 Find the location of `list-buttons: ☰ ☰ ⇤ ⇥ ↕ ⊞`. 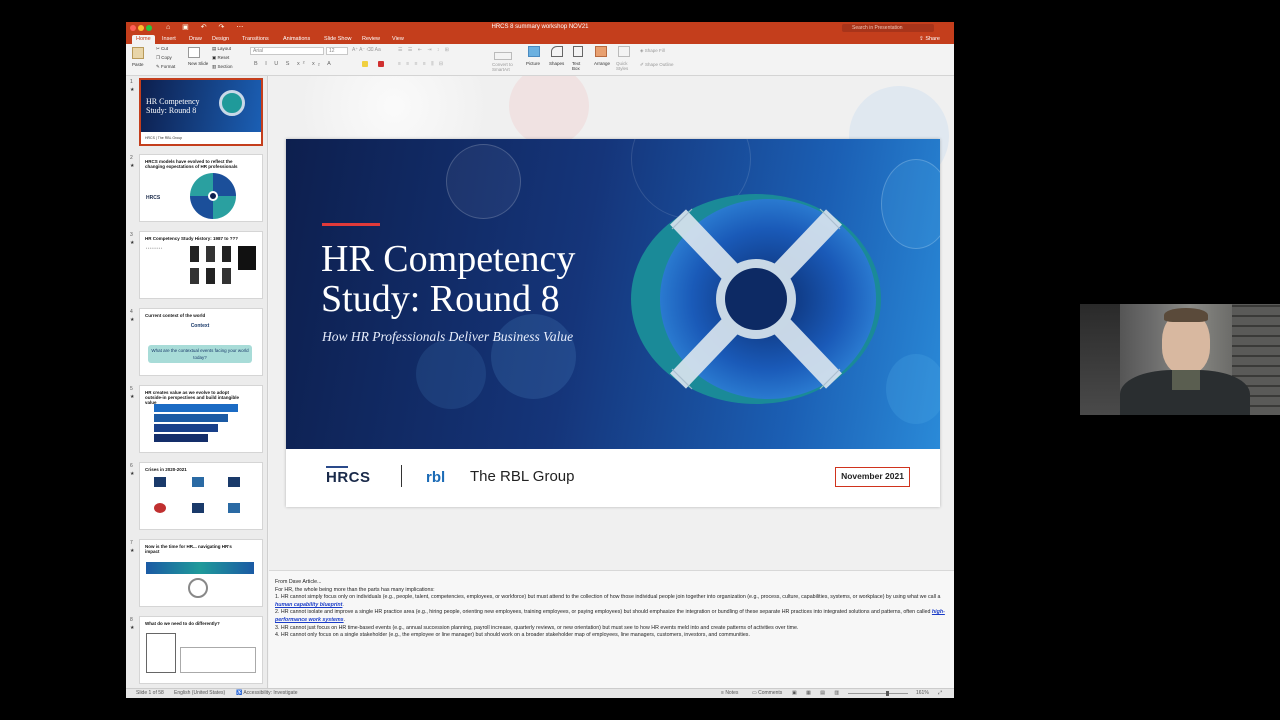

list-buttons: ☰ ☰ ⇤ ⇥ ↕ ⊞ is located at coordinates (424, 50).